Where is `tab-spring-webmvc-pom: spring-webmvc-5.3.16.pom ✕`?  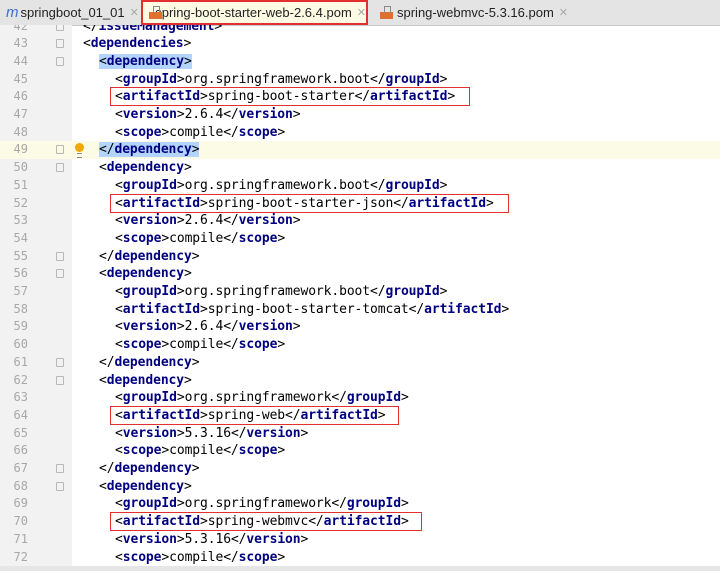
tab-spring-webmvc-pom: spring-webmvc-5.3.16.pom ✕ is located at coordinates (474, 12).